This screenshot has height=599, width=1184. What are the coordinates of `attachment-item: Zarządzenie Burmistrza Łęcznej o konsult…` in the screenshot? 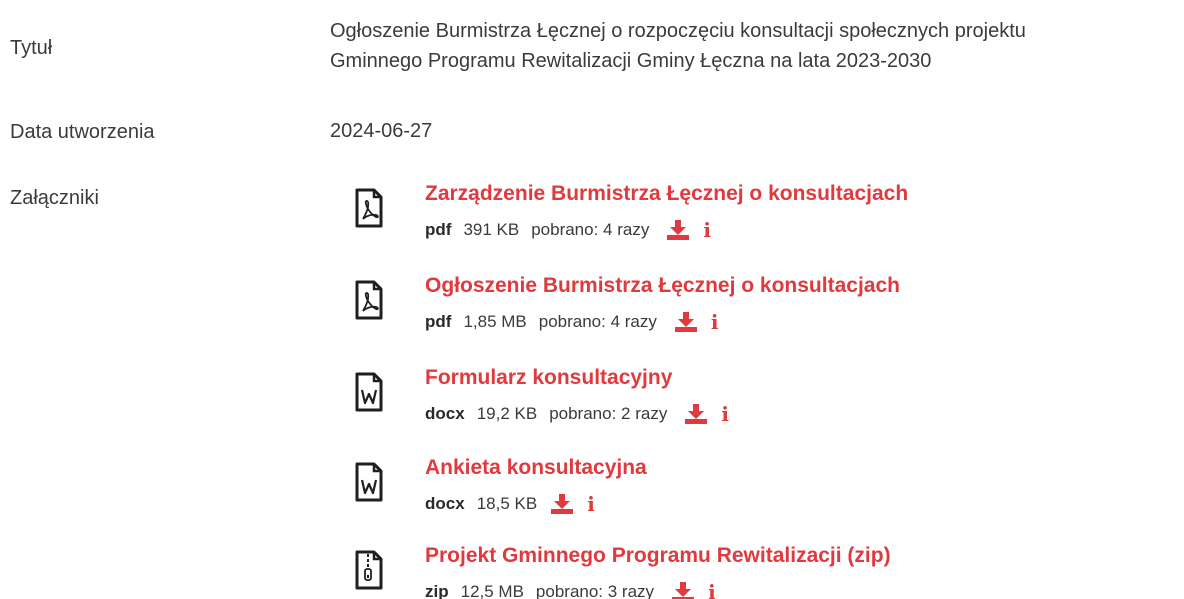 It's located at (762, 215).